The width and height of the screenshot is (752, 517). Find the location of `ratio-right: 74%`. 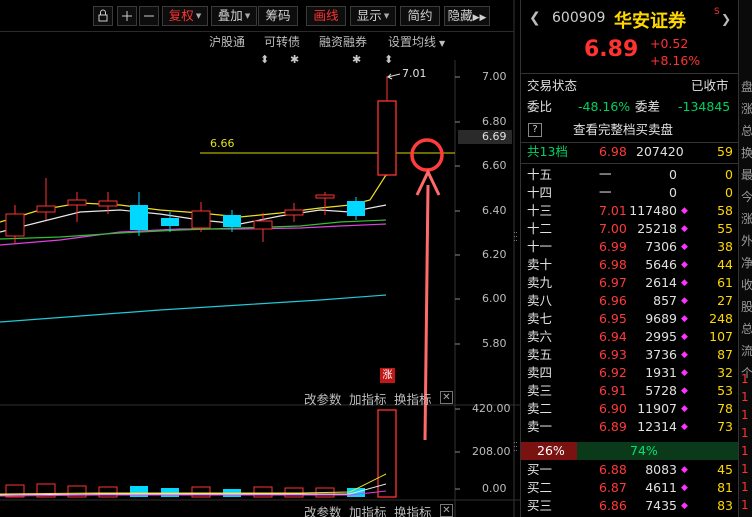

ratio-right: 74% is located at coordinates (644, 450).